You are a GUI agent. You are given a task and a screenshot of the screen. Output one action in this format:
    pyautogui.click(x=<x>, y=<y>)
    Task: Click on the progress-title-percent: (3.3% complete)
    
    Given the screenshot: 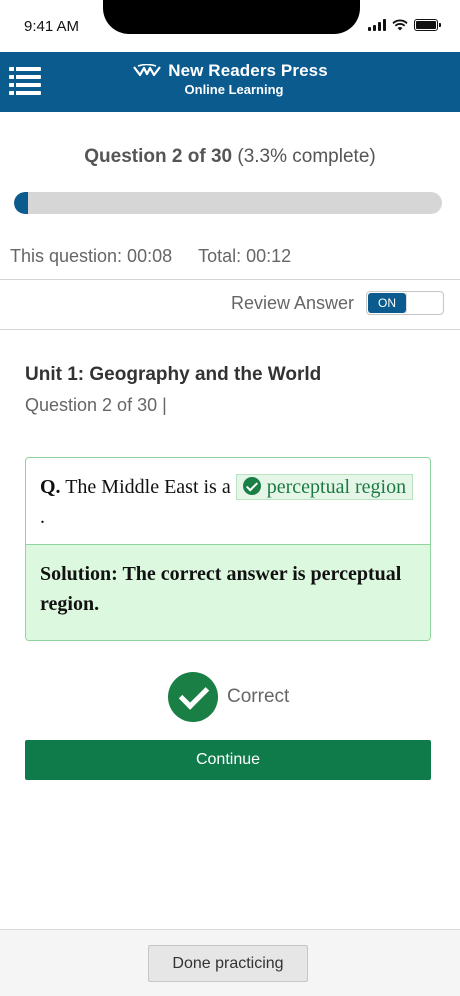 What is the action you would take?
    pyautogui.click(x=306, y=156)
    